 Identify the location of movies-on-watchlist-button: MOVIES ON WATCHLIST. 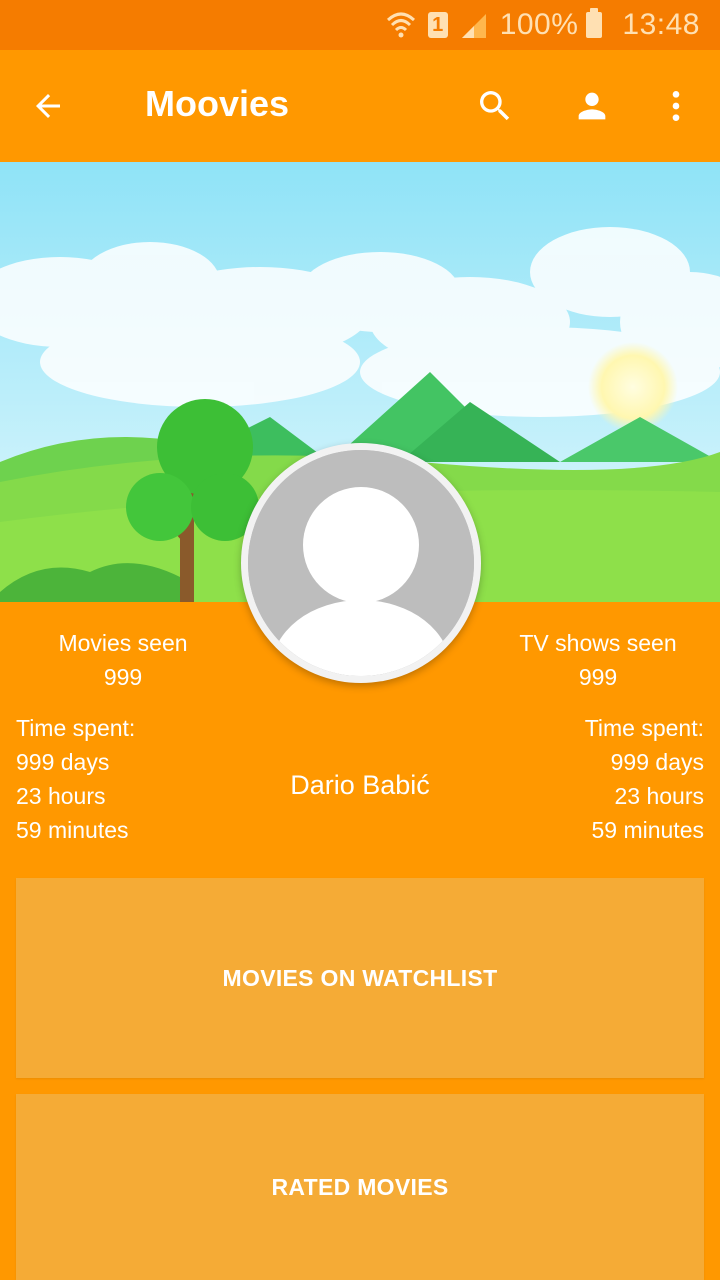
(360, 978).